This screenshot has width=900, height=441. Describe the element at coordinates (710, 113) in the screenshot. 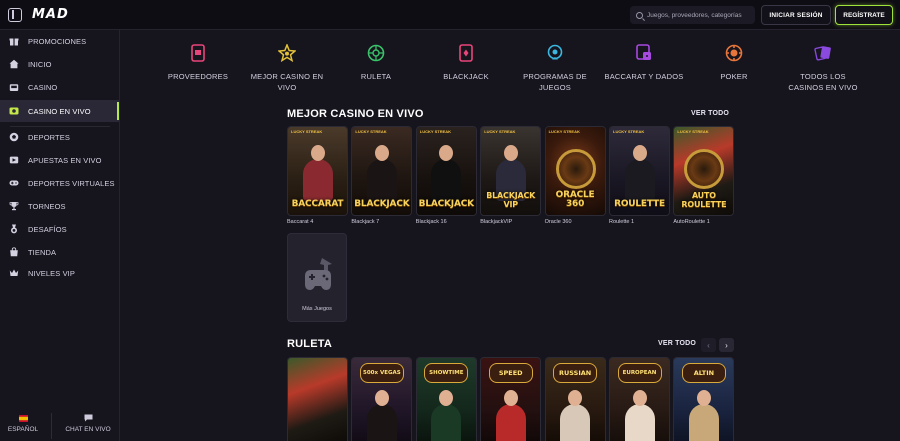

I see `see-all-best-live: VER TODO` at that location.